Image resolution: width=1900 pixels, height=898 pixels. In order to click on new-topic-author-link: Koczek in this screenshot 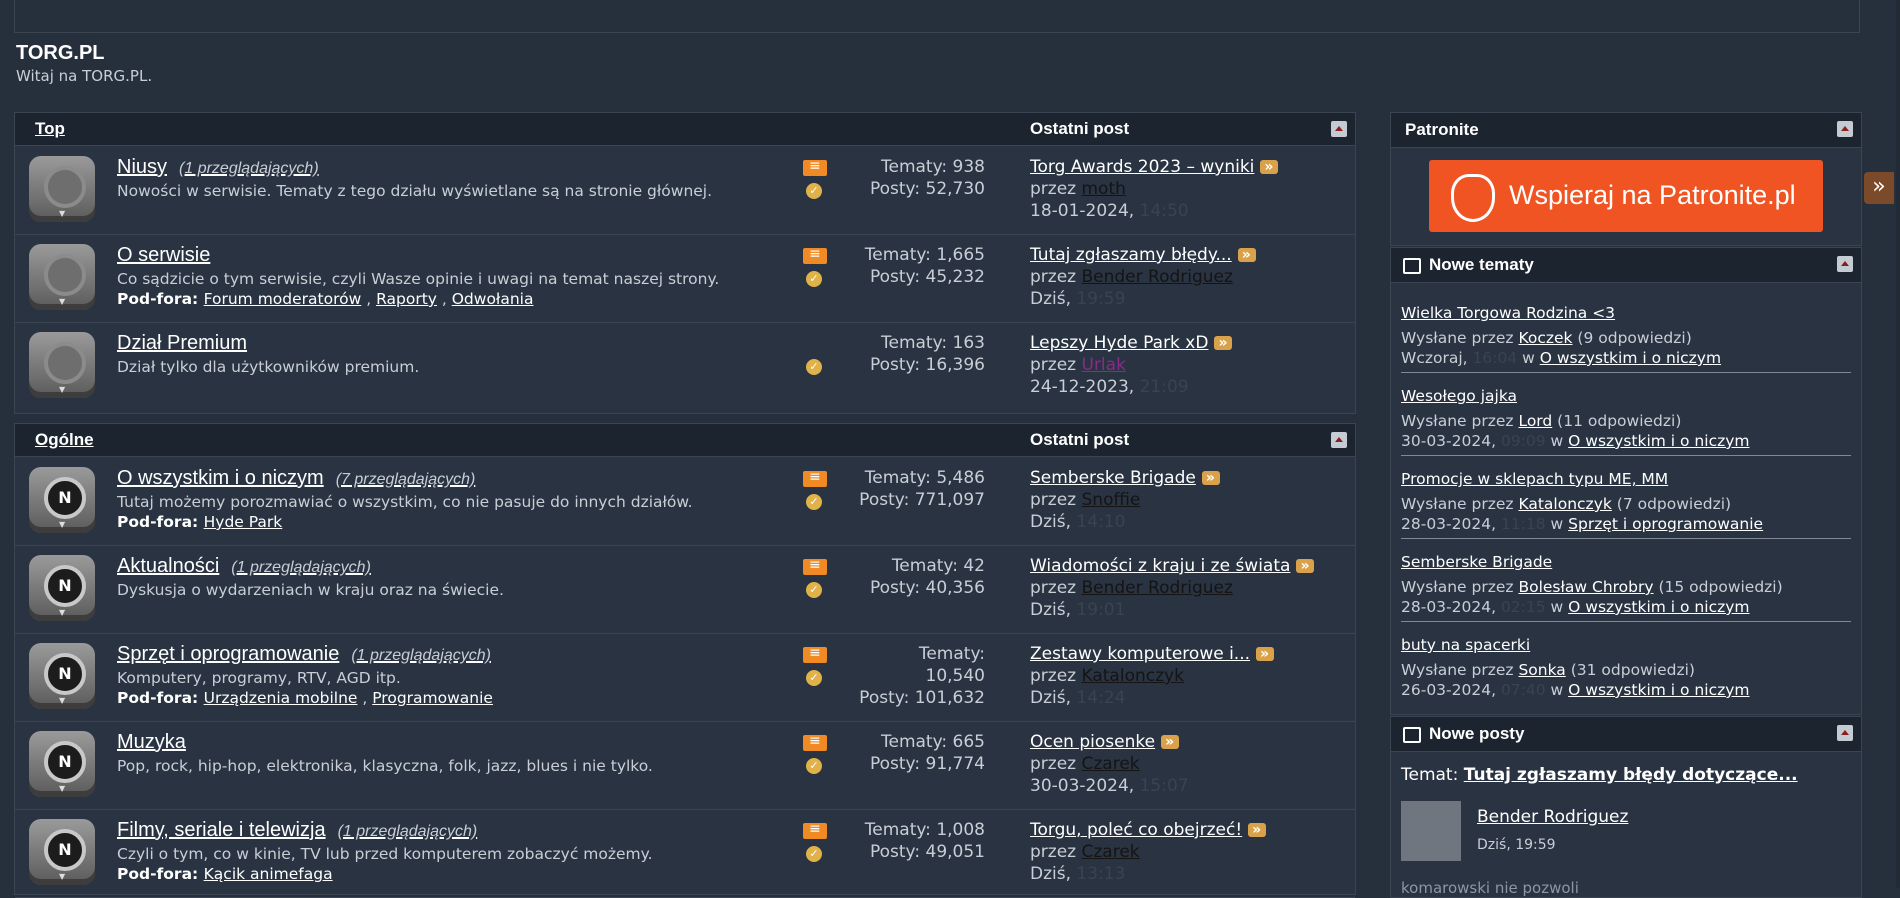, I will do `click(1545, 338)`.